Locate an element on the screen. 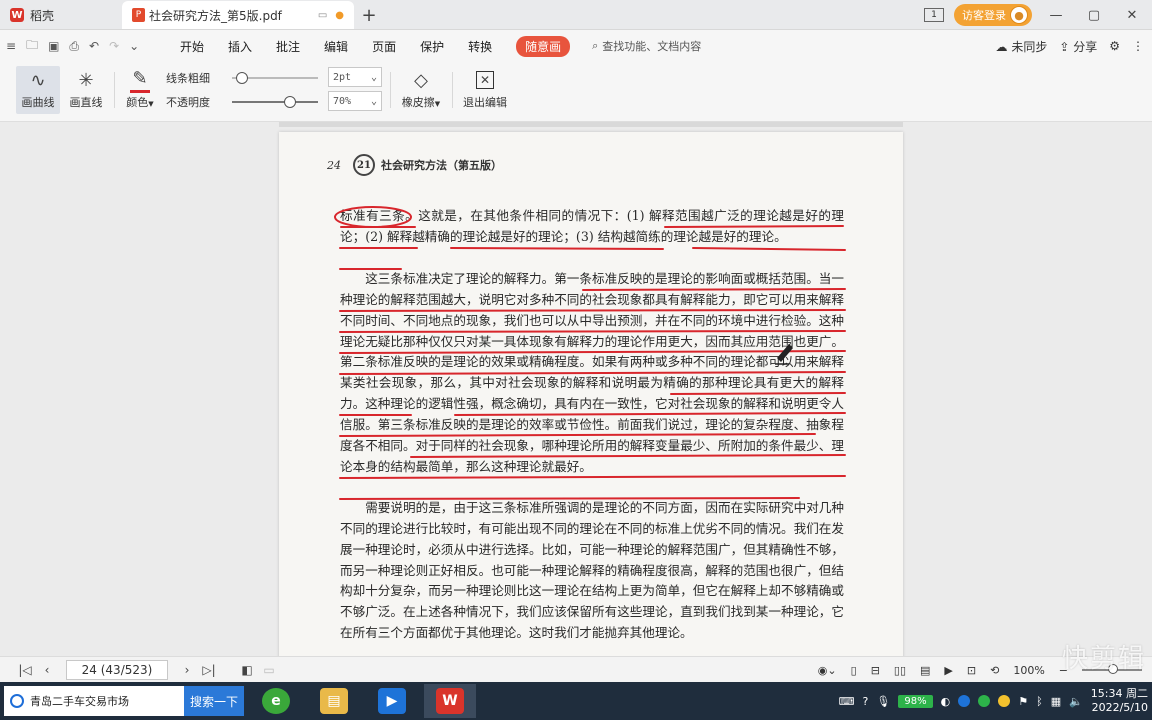 The width and height of the screenshot is (1152, 720). undo-icon: ↶ is located at coordinates (94, 46).